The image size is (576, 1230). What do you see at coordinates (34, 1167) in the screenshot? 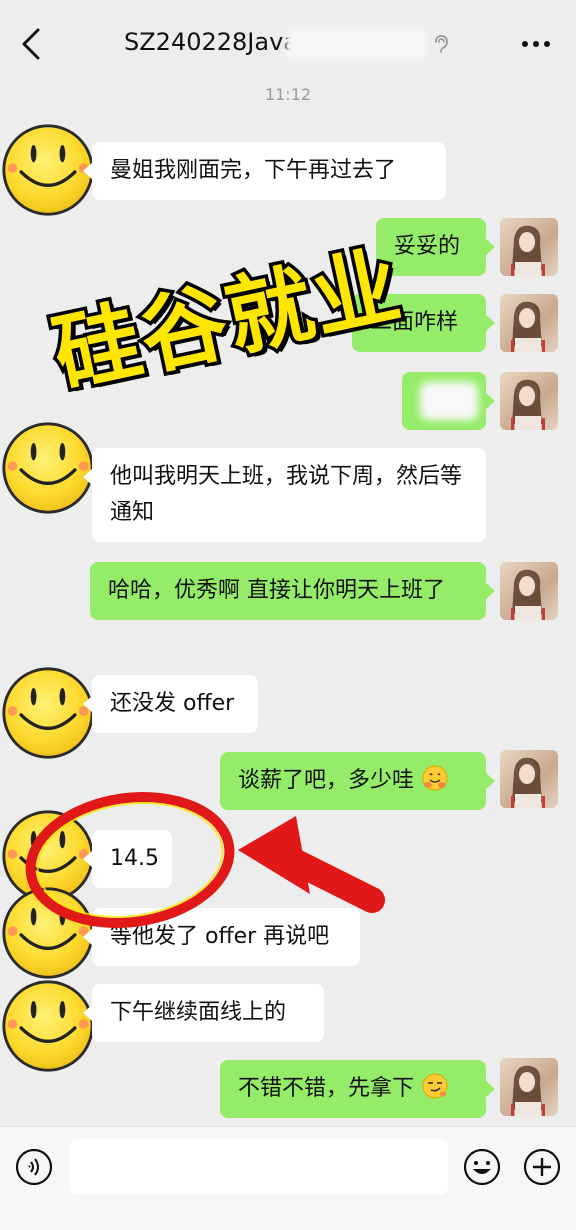
I see `voice-icon` at bounding box center [34, 1167].